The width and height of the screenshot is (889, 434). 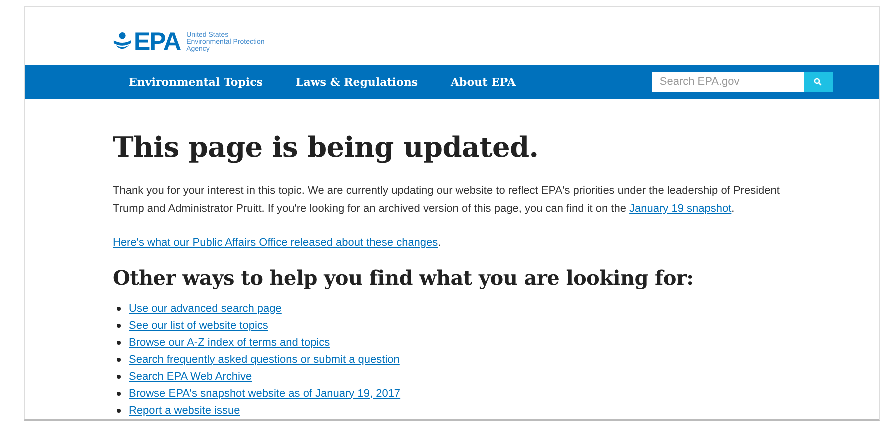 What do you see at coordinates (681, 209) in the screenshot?
I see `snapshot-link: January 19 snapshot` at bounding box center [681, 209].